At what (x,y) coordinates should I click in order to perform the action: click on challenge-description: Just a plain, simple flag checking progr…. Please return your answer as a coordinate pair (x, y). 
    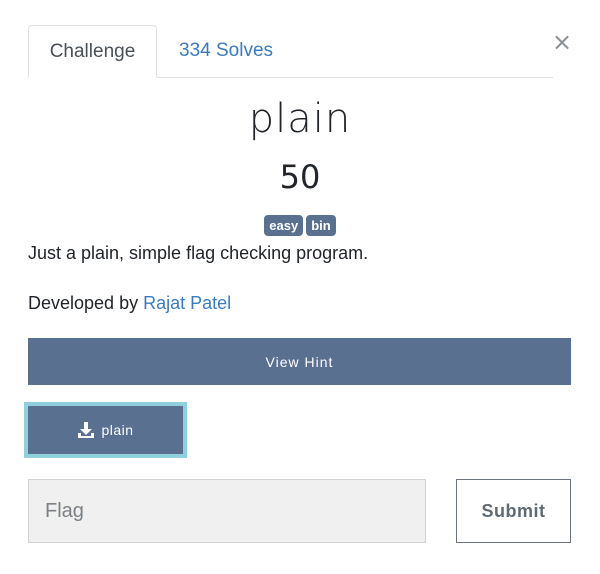
    Looking at the image, I should click on (198, 253).